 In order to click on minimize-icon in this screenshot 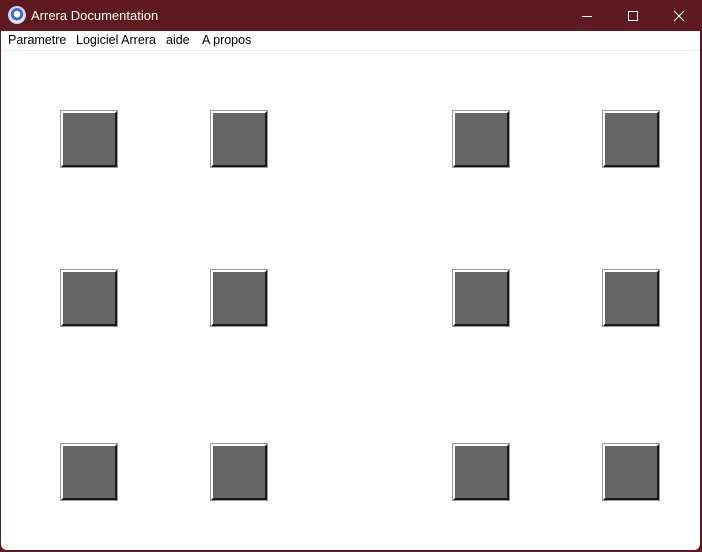, I will do `click(587, 16)`.